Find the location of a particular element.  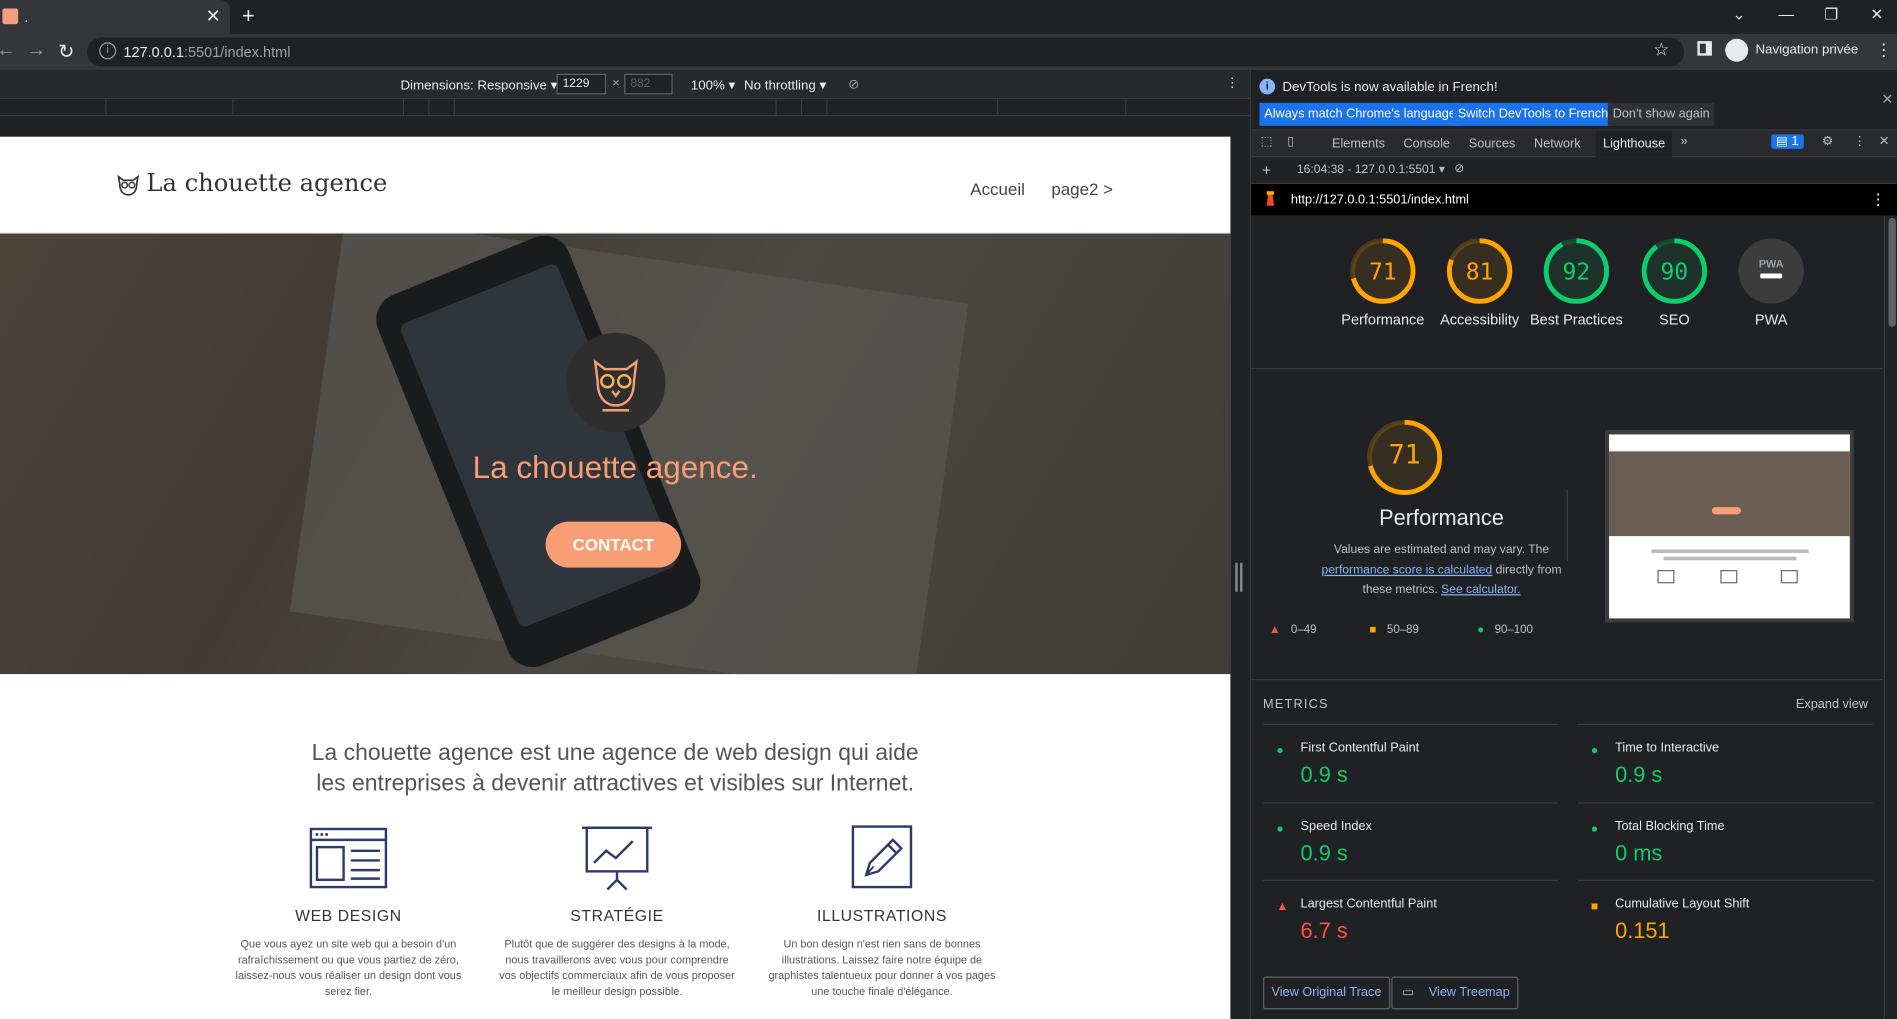

new-report-icon: + is located at coordinates (1266, 170).